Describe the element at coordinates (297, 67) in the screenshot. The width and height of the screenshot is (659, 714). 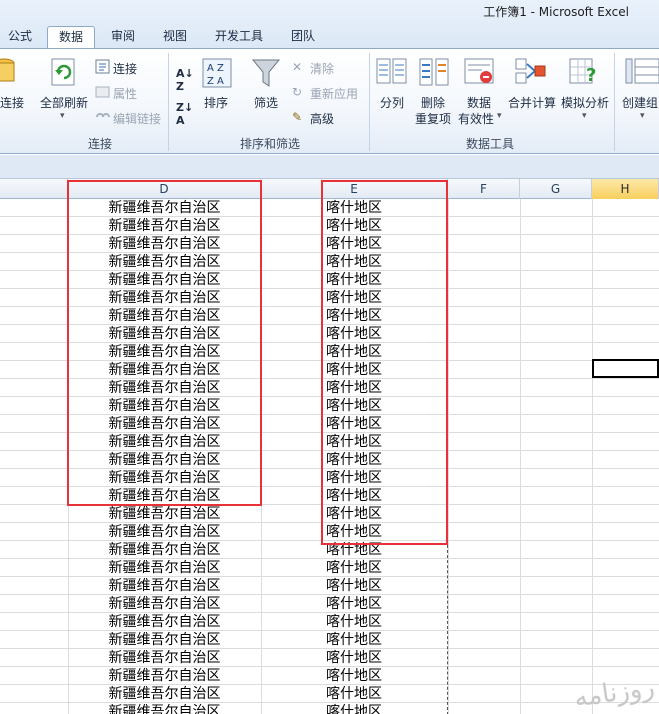
I see `clear-icon: ✕` at that location.